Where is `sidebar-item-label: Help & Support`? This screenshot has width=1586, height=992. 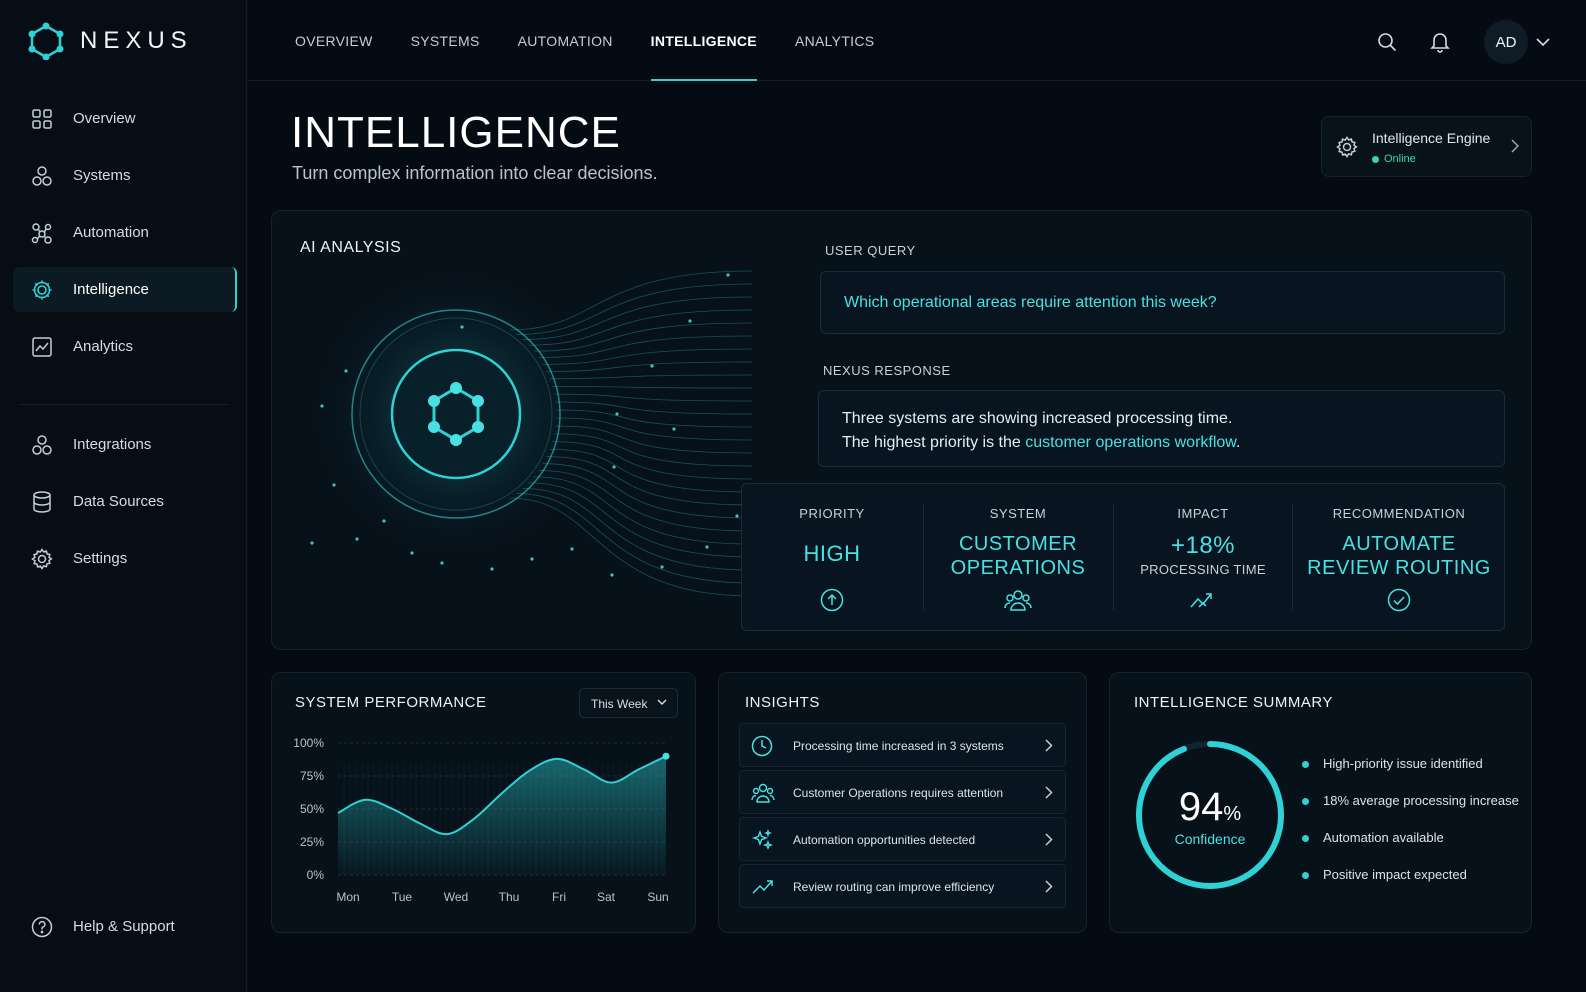
sidebar-item-label: Help & Support is located at coordinates (124, 926).